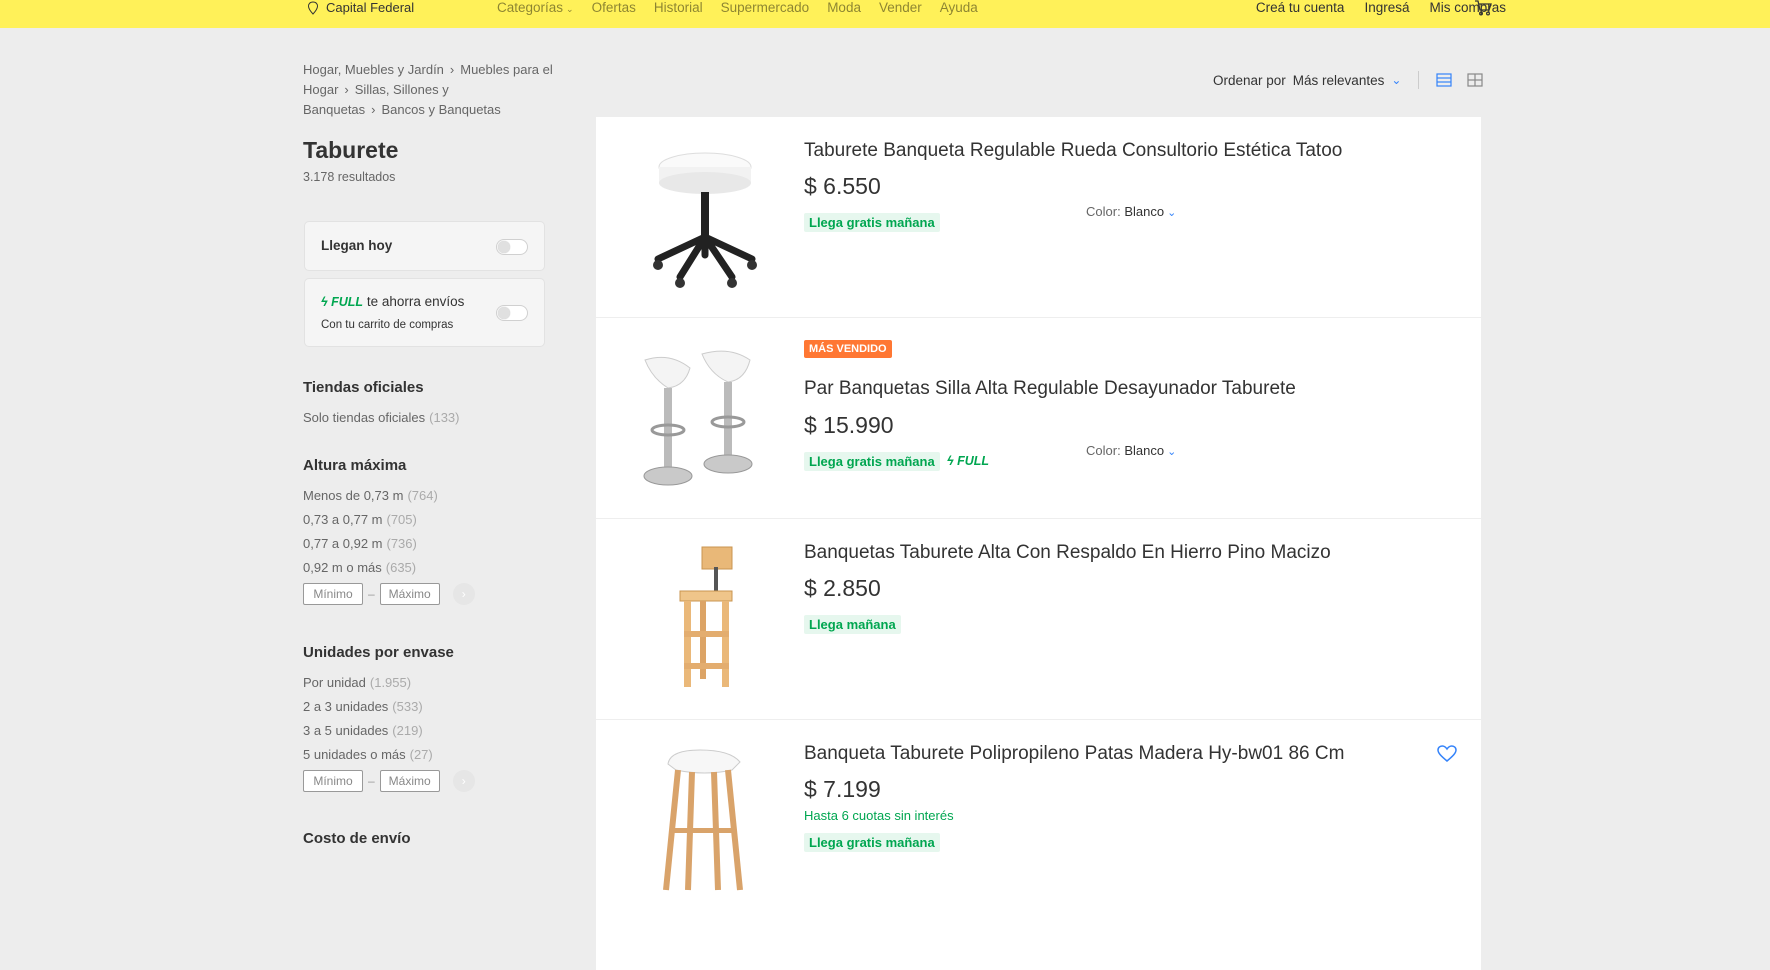 The height and width of the screenshot is (970, 1770). What do you see at coordinates (879, 815) in the screenshot?
I see `installments-text: Hasta 6 cuotas sin interés` at bounding box center [879, 815].